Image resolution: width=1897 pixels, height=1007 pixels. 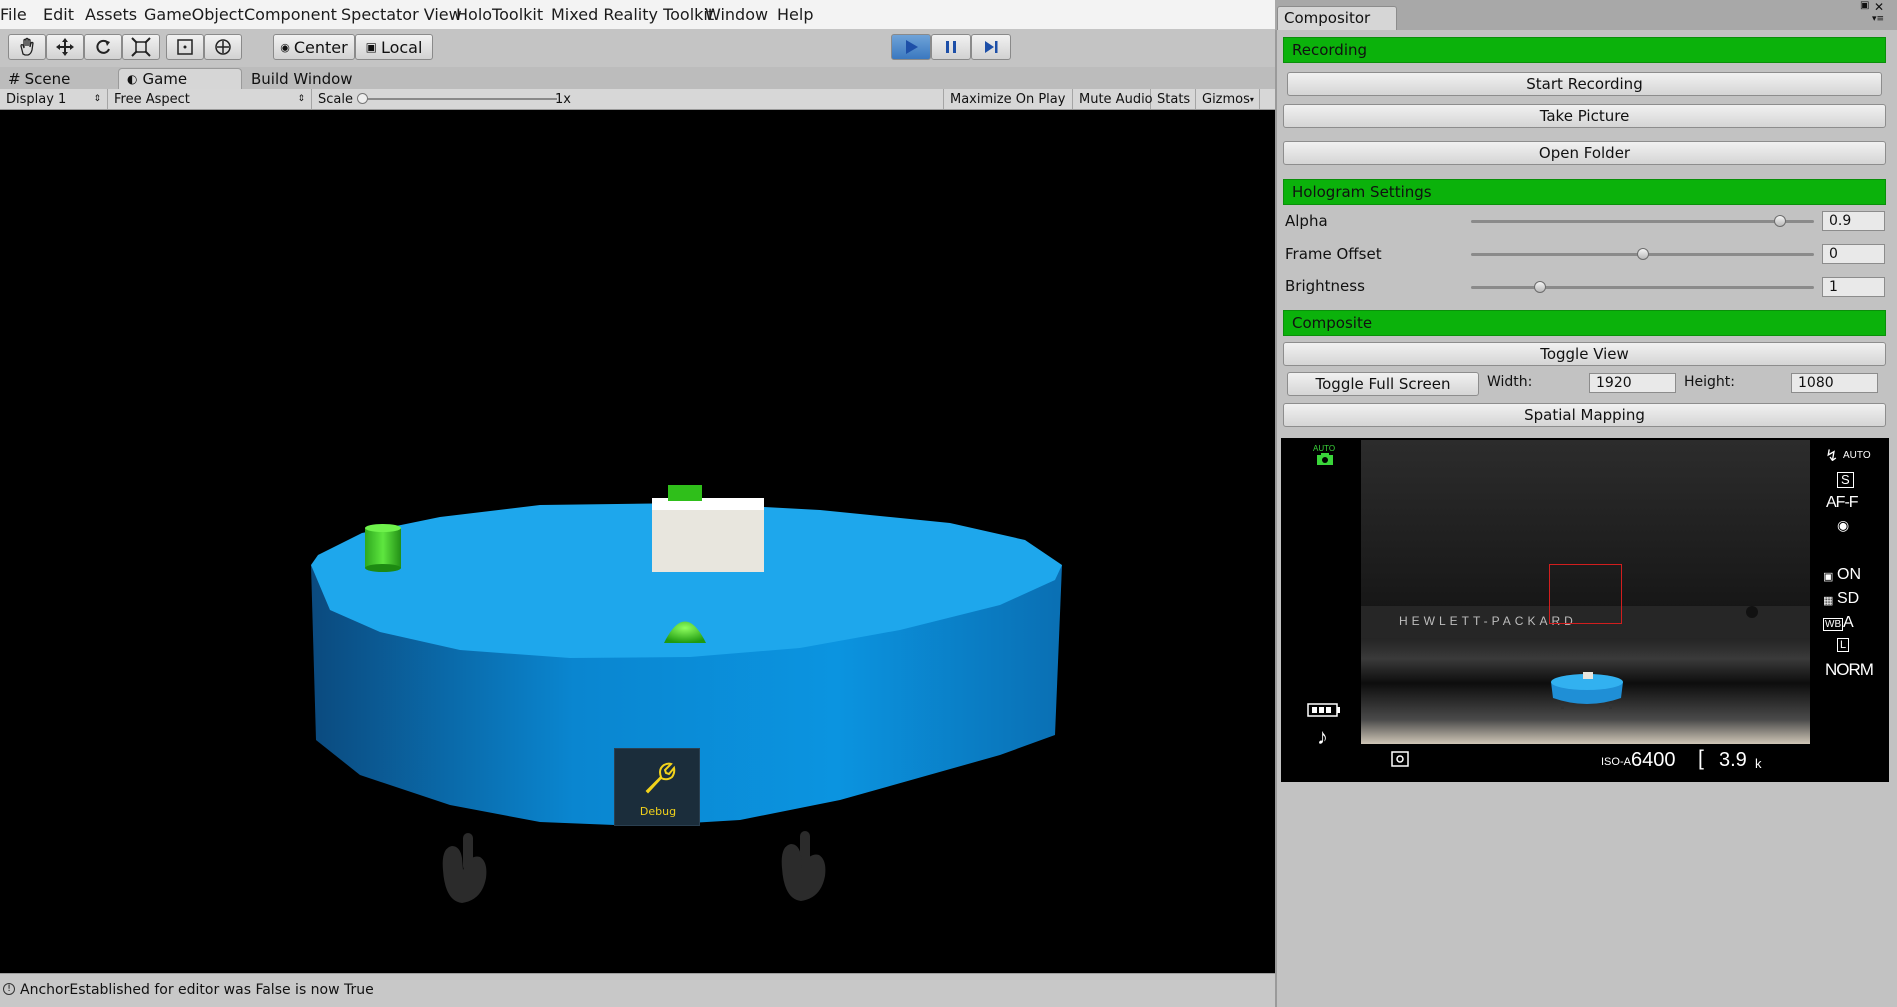 I want to click on hand-icon, so click(x=27, y=46).